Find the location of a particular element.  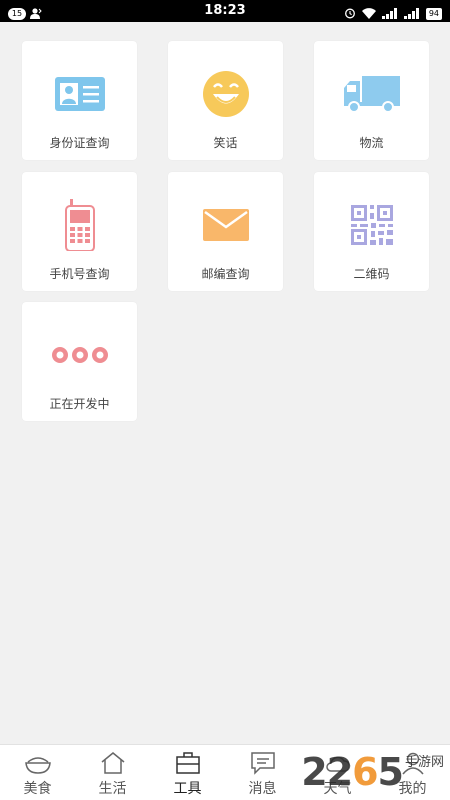

tool-in-development: 正在开发中 is located at coordinates (79, 361).